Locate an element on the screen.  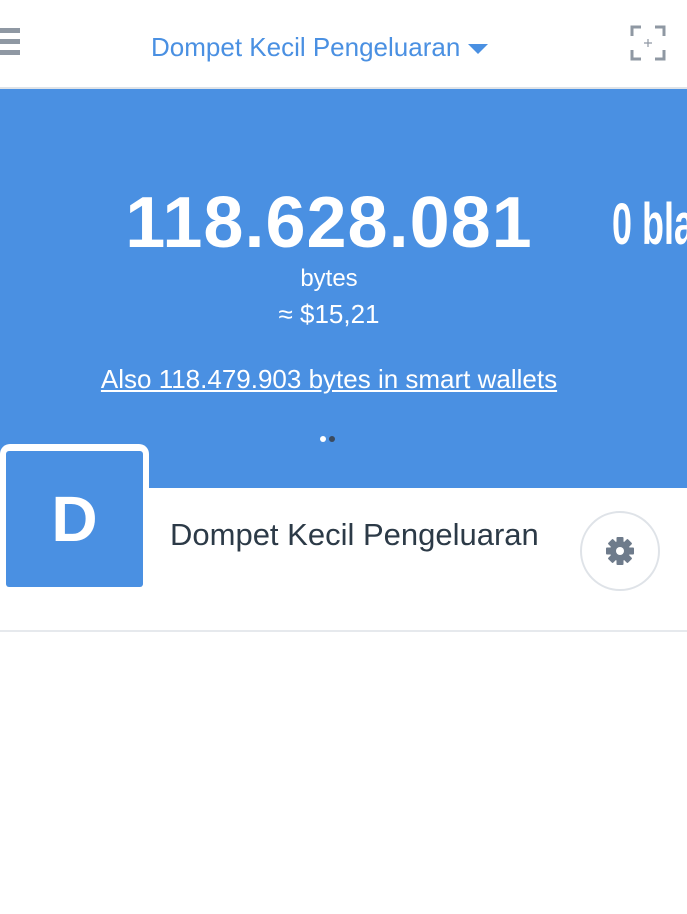
balance-amount: 118.628.081 is located at coordinates (329, 223).